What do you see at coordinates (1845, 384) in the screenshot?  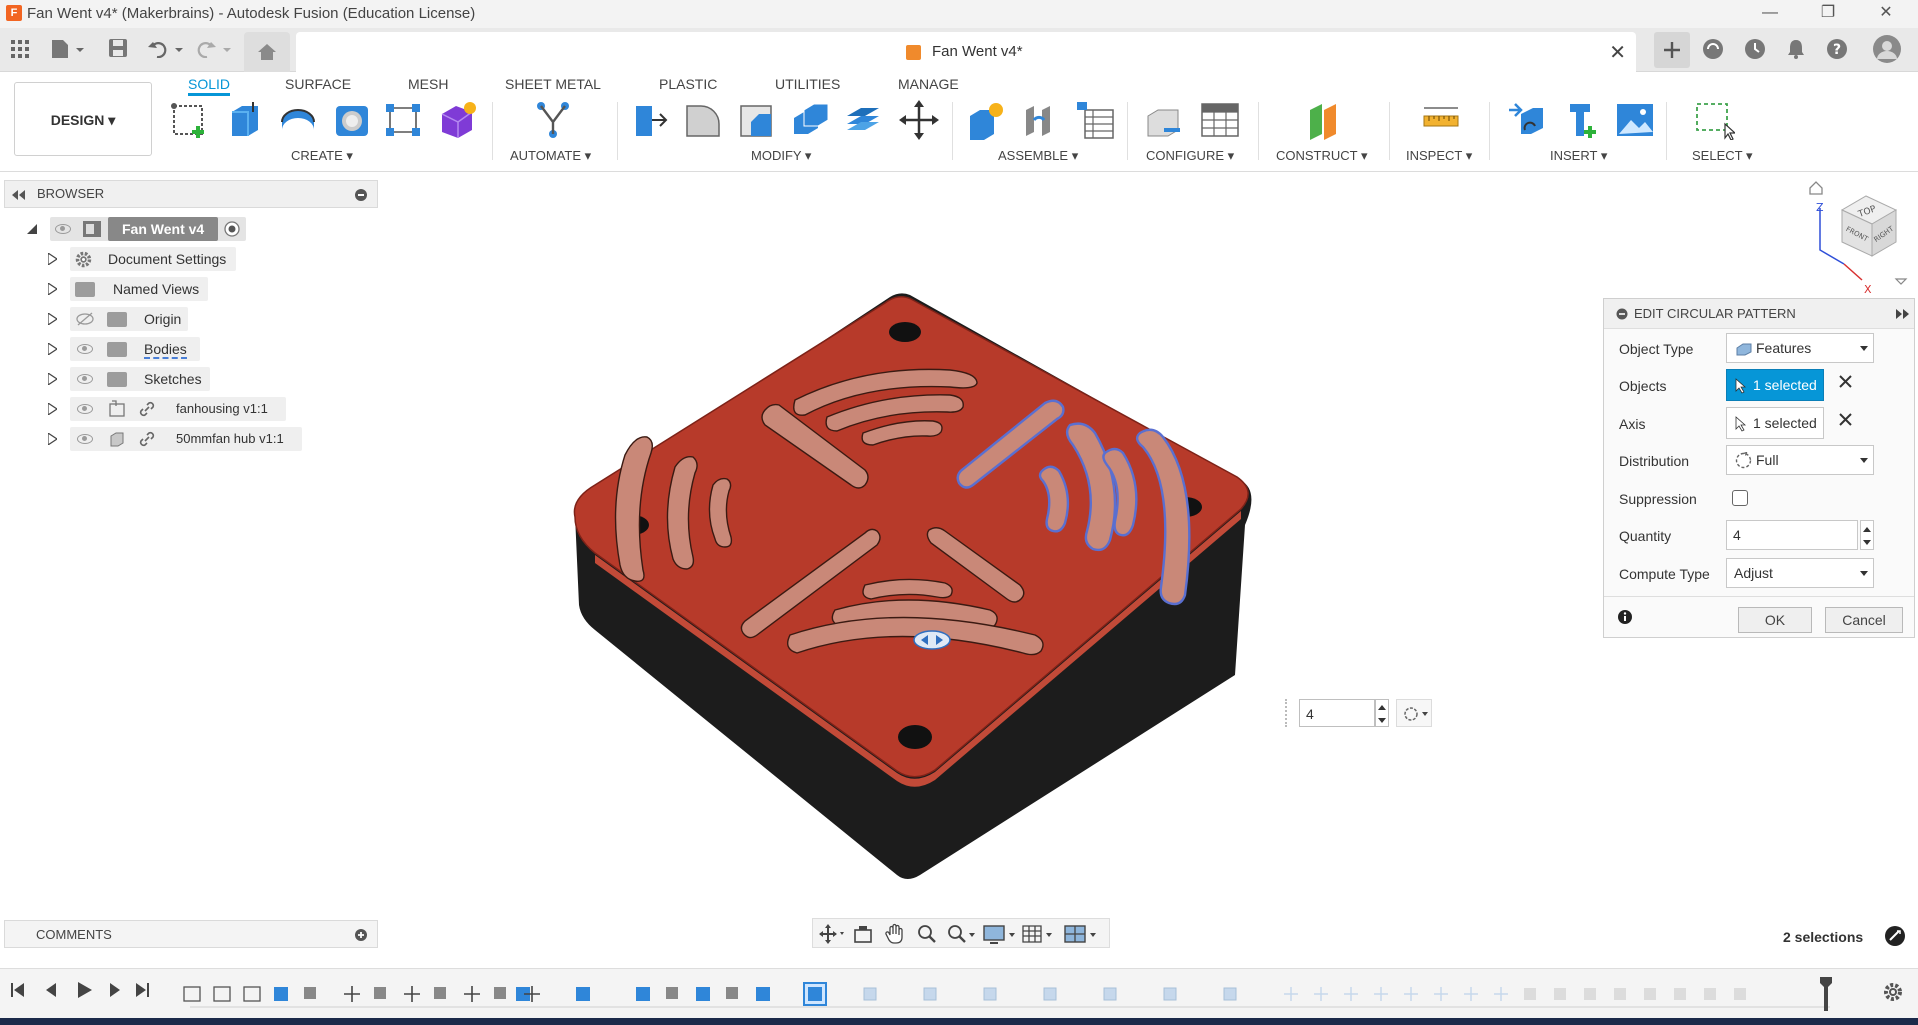 I see `clear-objects-button` at bounding box center [1845, 384].